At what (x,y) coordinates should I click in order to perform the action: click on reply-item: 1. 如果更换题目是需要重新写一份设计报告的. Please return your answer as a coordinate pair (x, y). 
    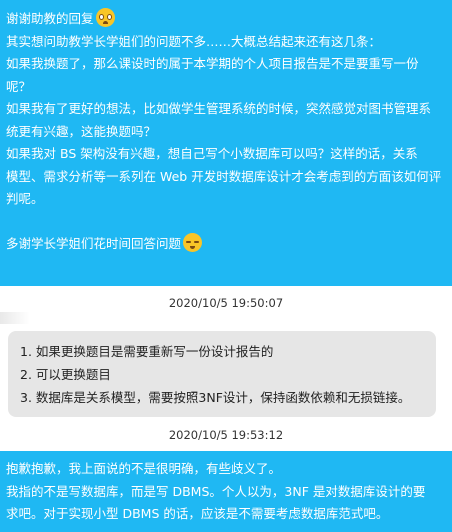
    Looking at the image, I should click on (147, 351).